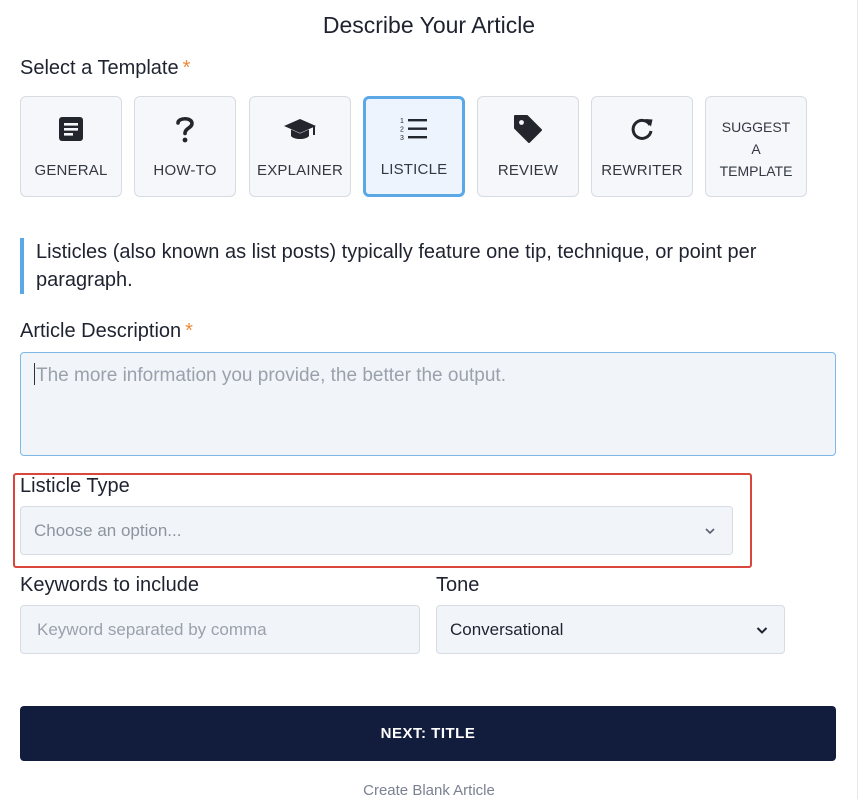  What do you see at coordinates (610, 629) in the screenshot?
I see `tone-select: Conversational` at bounding box center [610, 629].